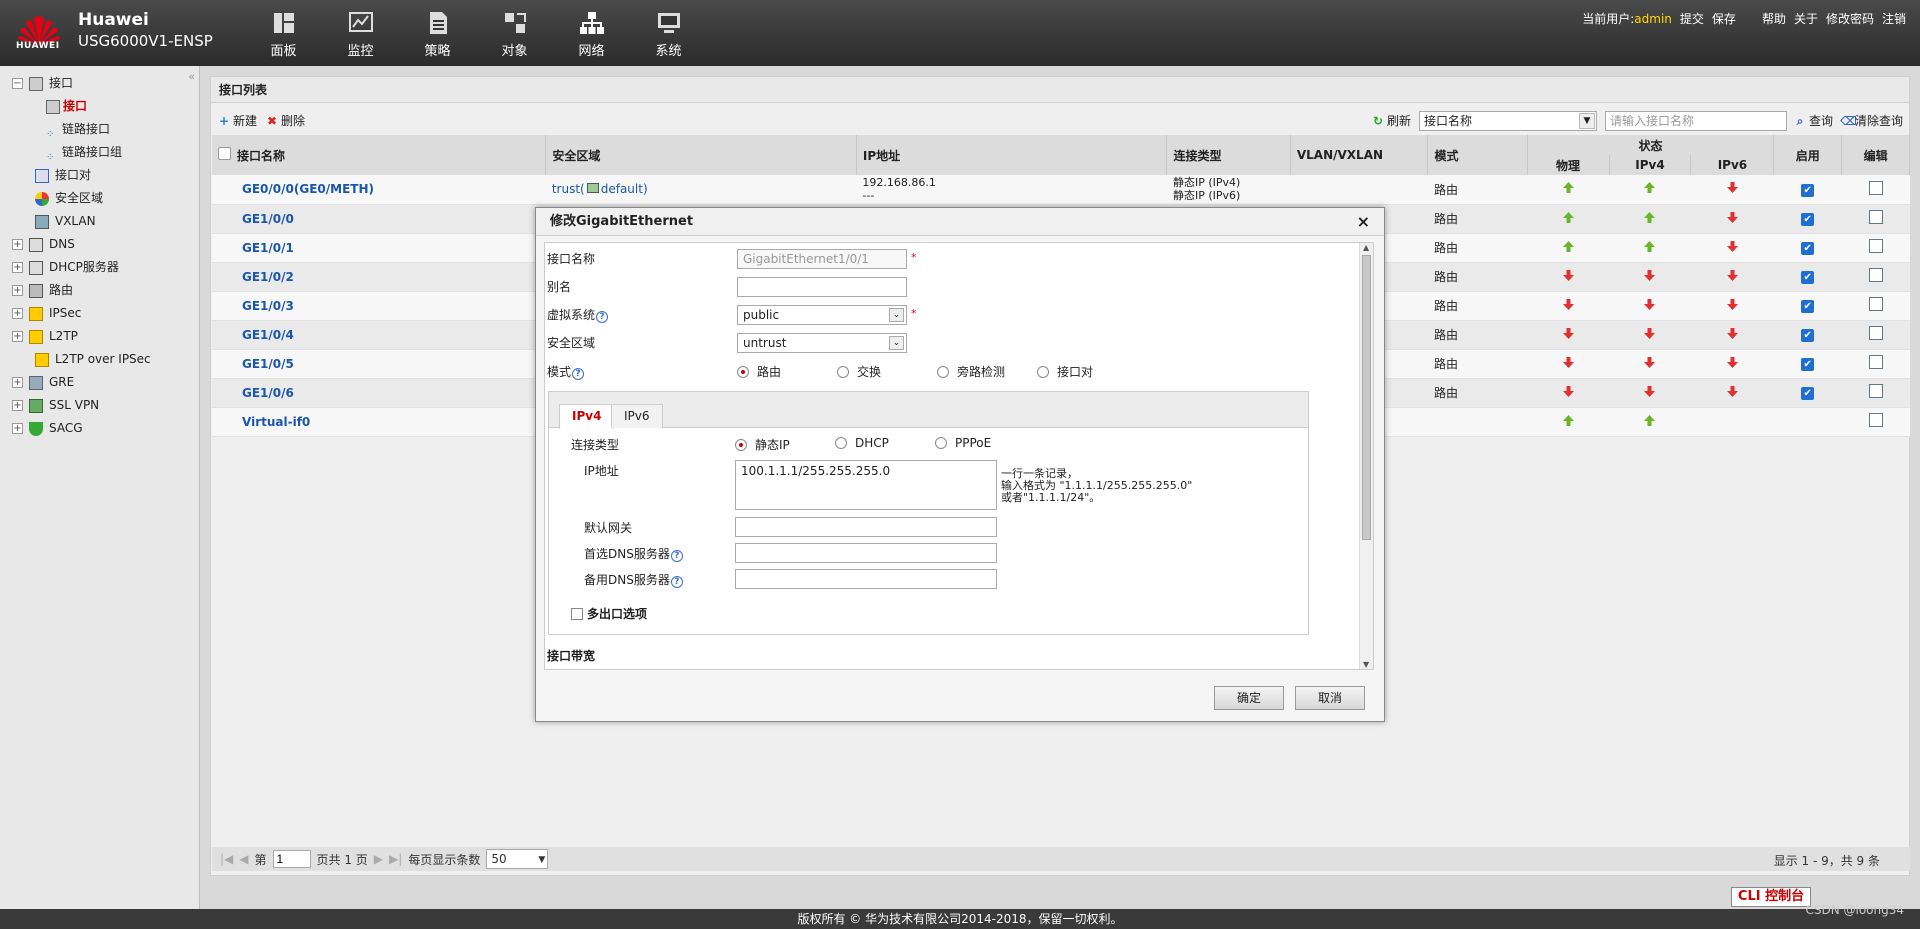 The width and height of the screenshot is (1920, 929). Describe the element at coordinates (291, 859) in the screenshot. I see `page-number-input` at that location.